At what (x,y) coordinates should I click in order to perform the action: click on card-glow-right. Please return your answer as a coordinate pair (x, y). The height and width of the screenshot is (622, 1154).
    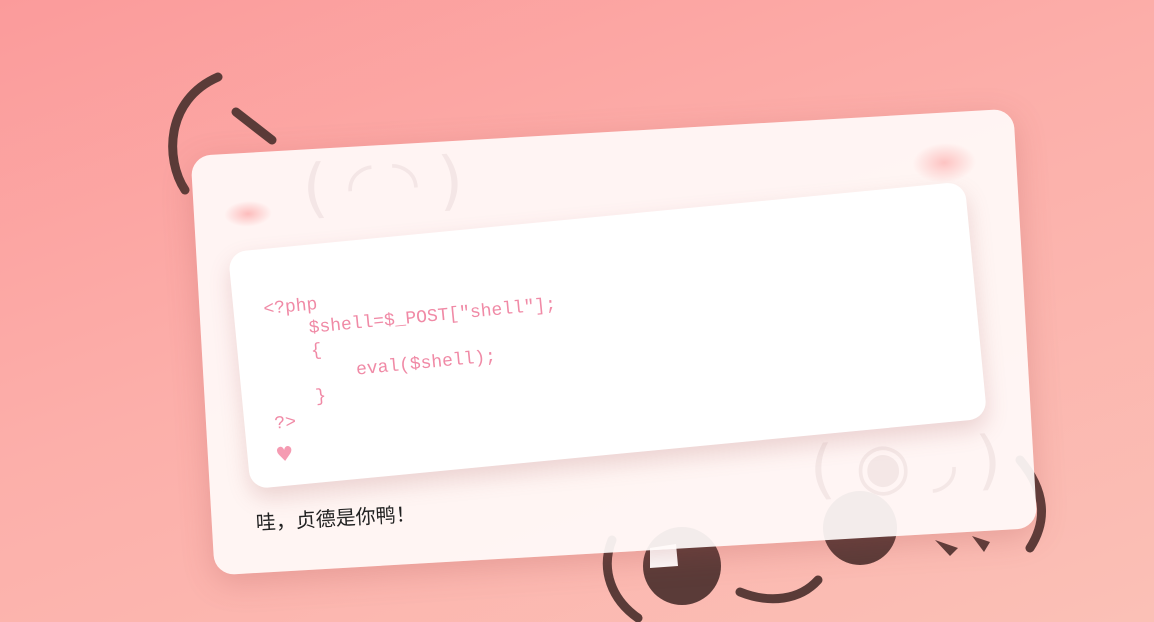
    Looking at the image, I should click on (944, 162).